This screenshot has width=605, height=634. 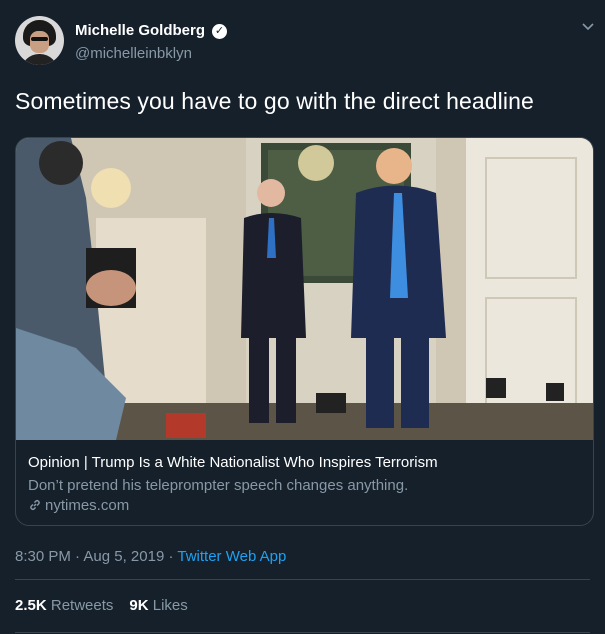 What do you see at coordinates (35, 505) in the screenshot?
I see `link-icon` at bounding box center [35, 505].